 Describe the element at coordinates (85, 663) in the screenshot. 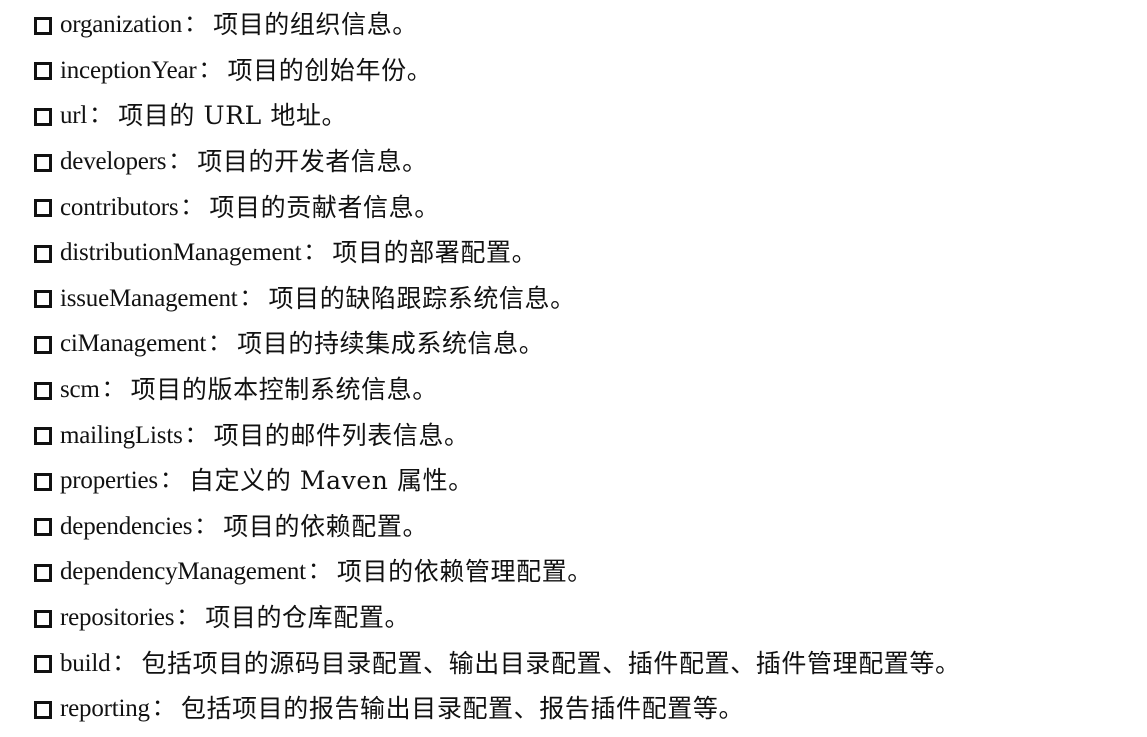

I see `item-term: build` at that location.